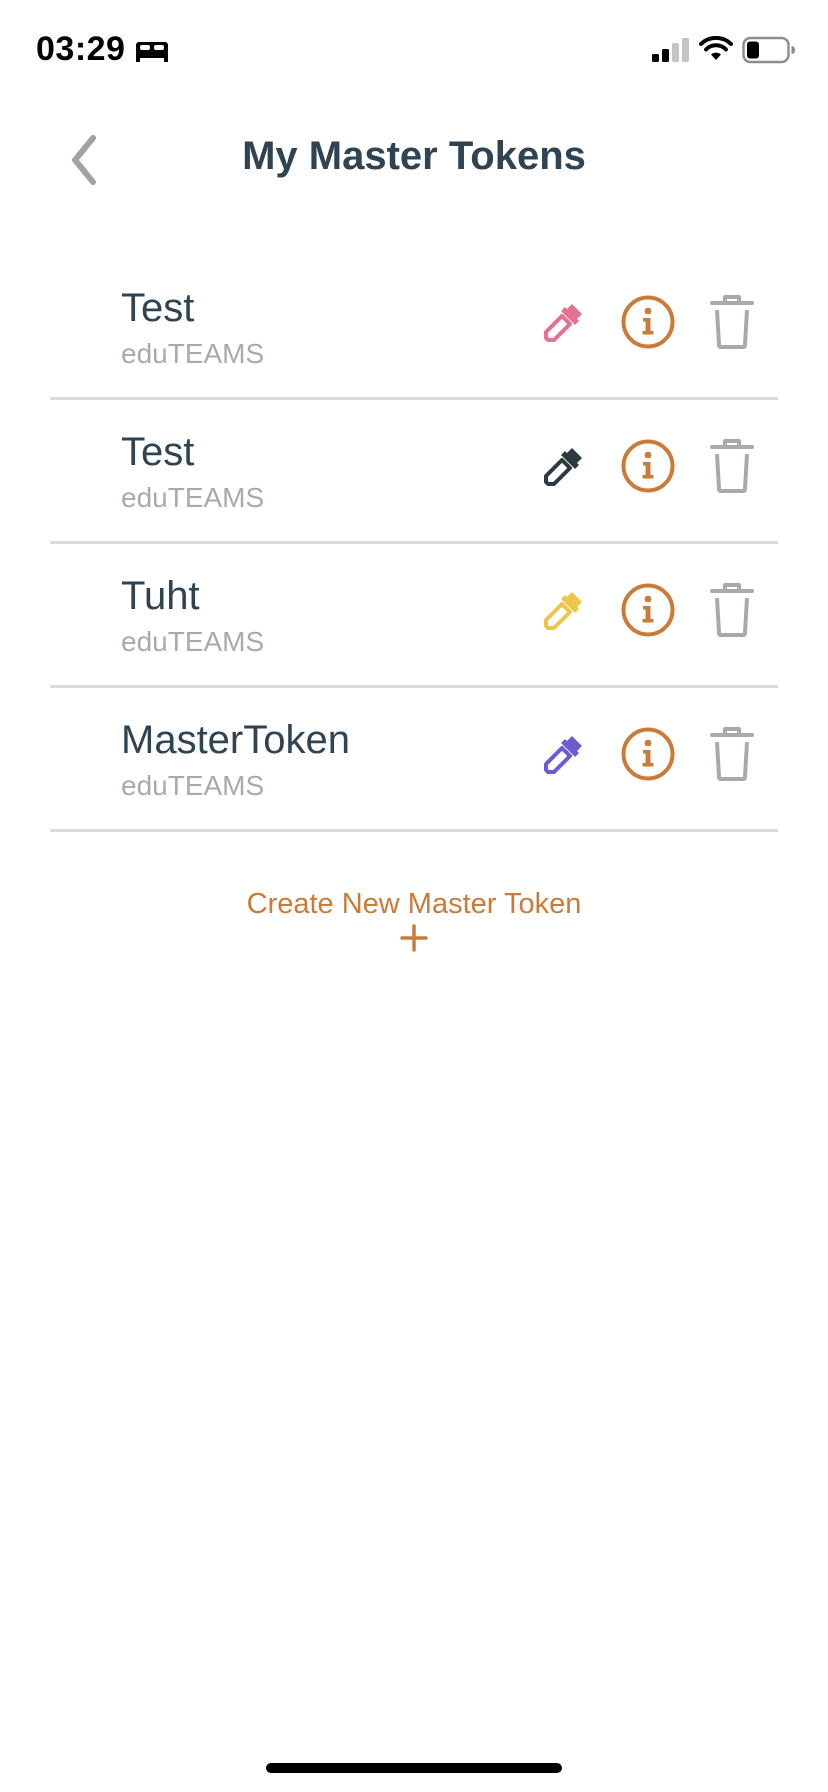  Describe the element at coordinates (235, 740) in the screenshot. I see `token-name: MasterToken` at that location.